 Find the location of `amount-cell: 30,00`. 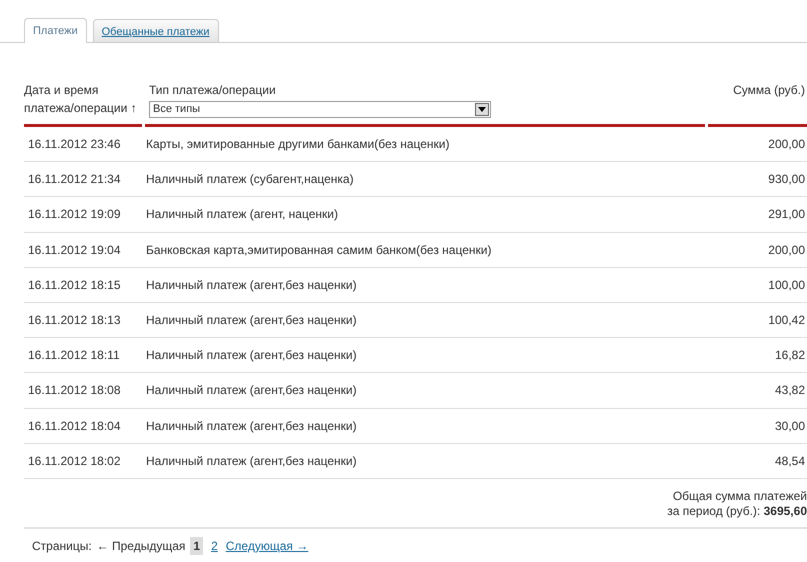

amount-cell: 30,00 is located at coordinates (789, 425).